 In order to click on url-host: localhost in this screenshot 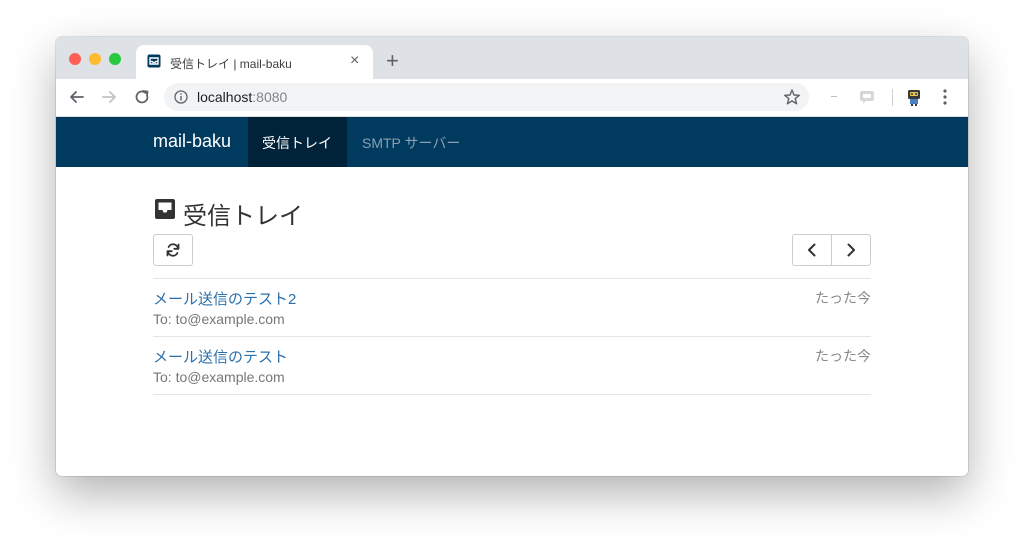, I will do `click(225, 97)`.